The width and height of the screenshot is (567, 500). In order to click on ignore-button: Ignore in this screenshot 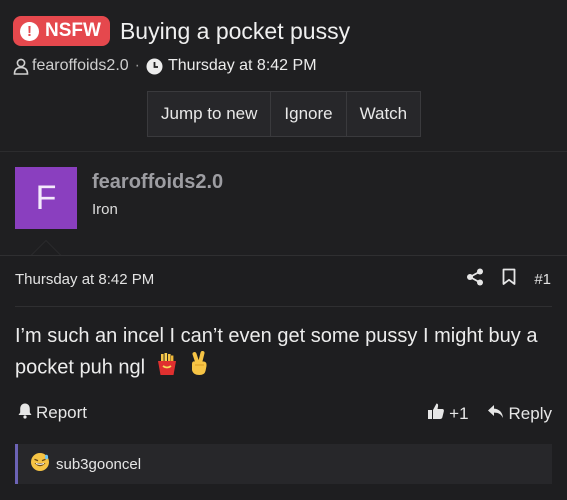, I will do `click(309, 114)`.